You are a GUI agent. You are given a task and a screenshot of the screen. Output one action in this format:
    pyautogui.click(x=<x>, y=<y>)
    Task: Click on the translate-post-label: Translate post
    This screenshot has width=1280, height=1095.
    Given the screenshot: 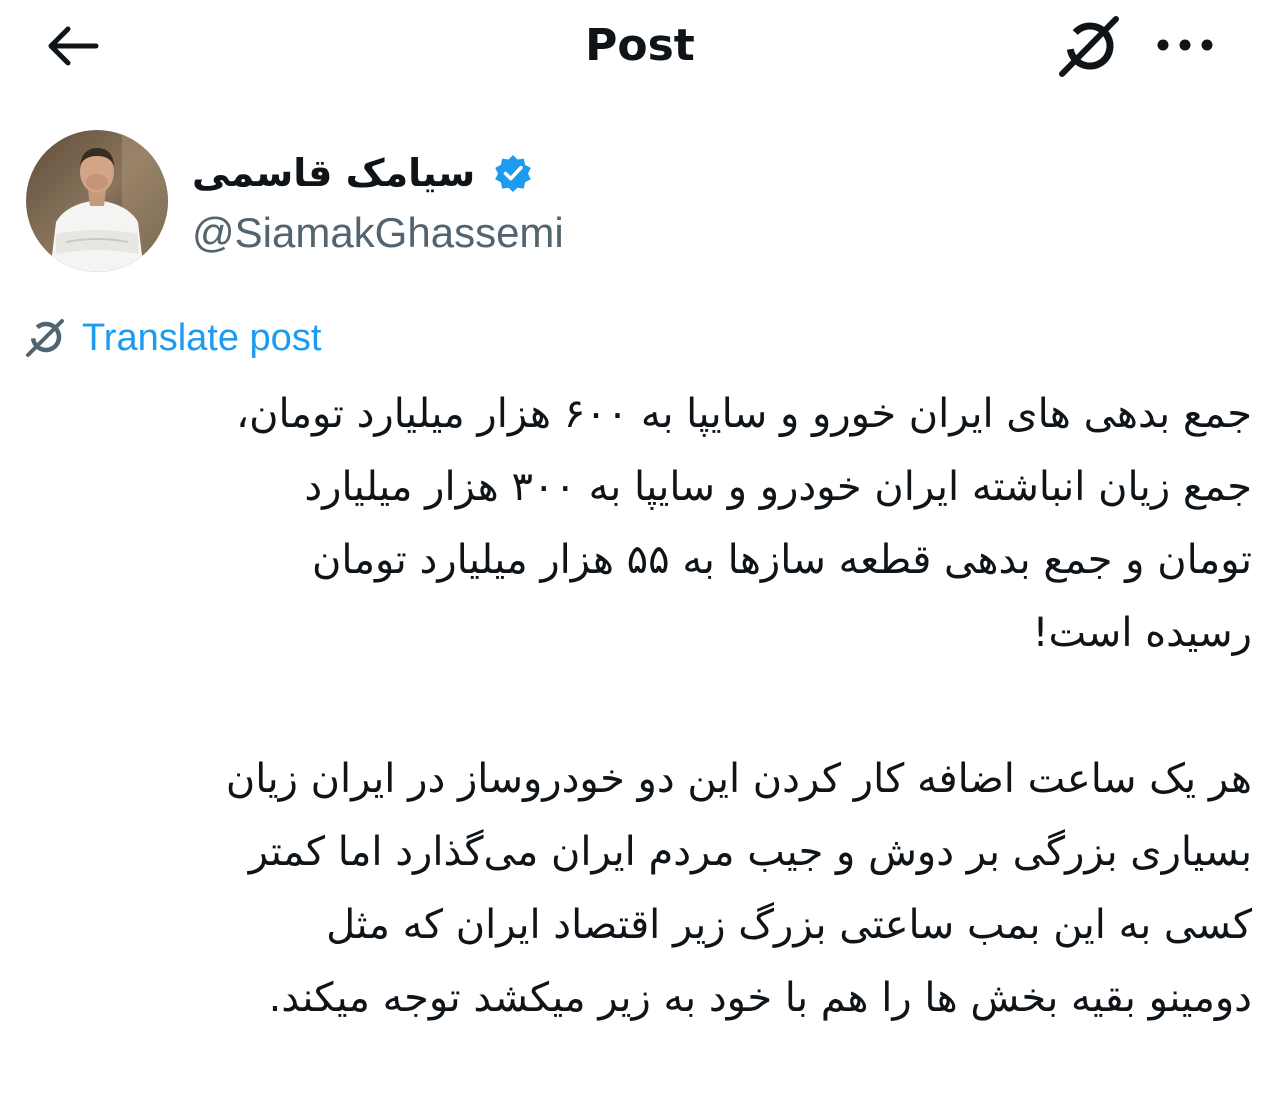 What is the action you would take?
    pyautogui.click(x=202, y=338)
    